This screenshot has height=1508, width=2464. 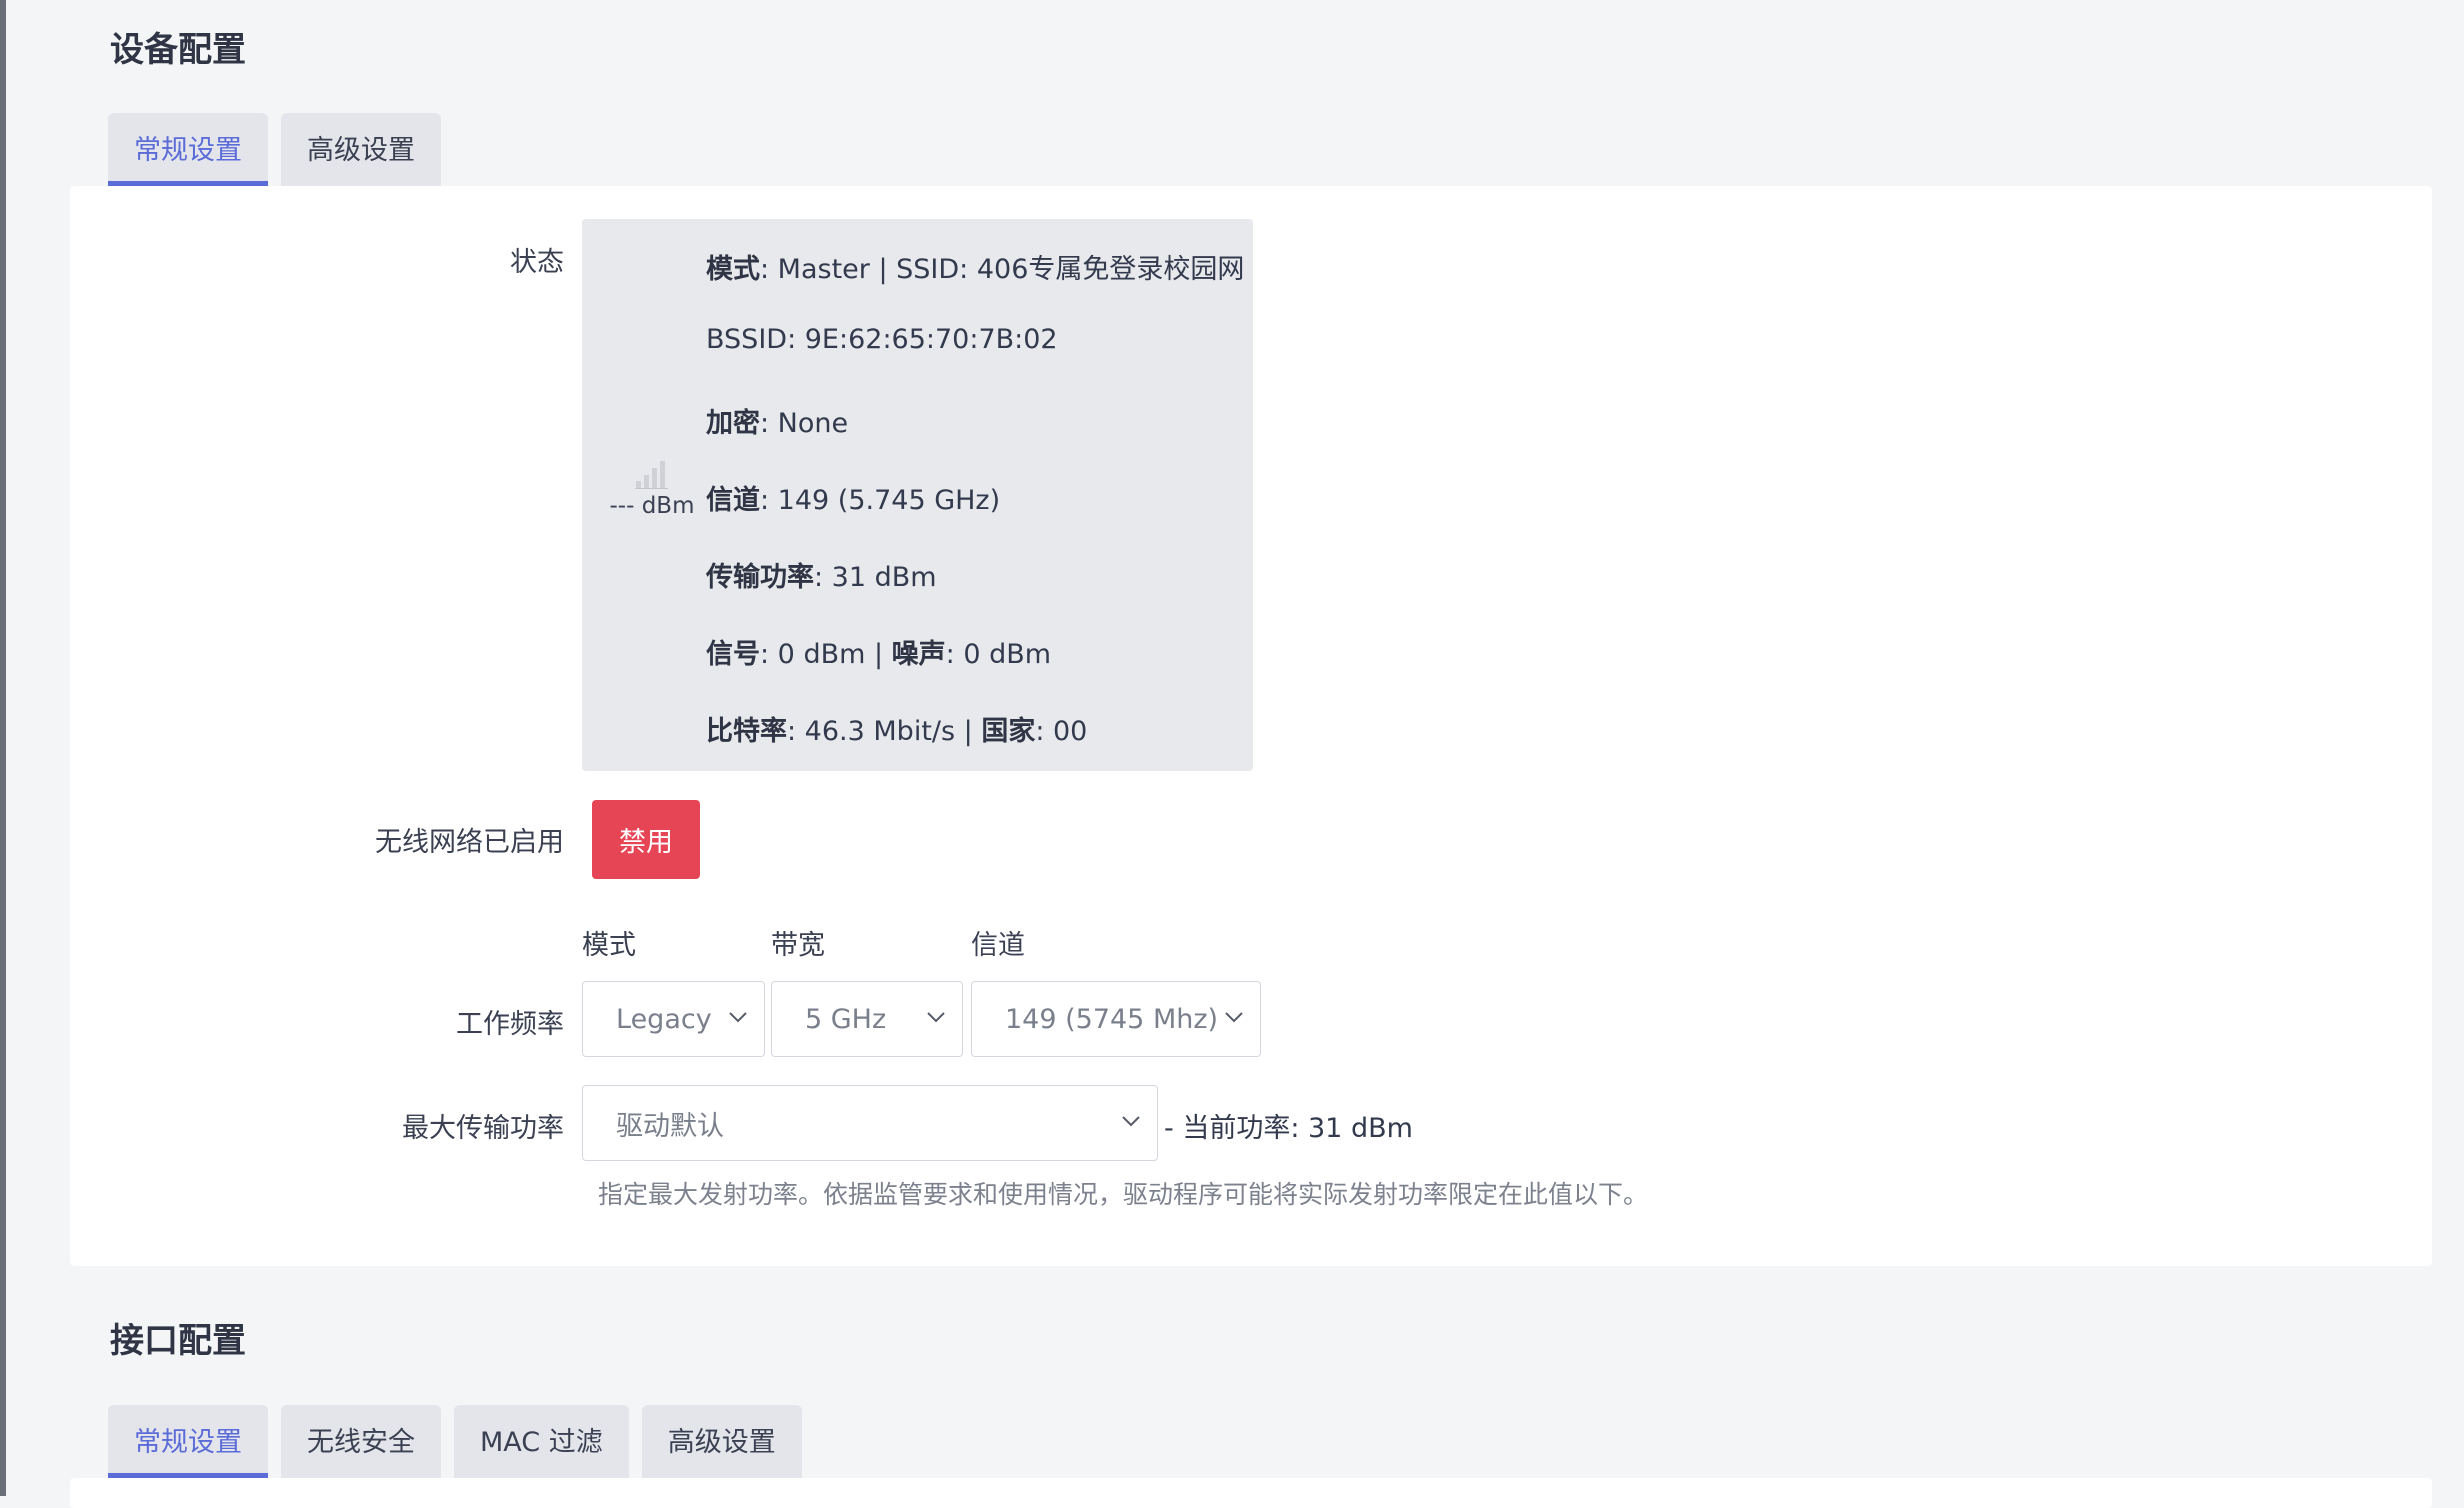 What do you see at coordinates (274, 149) in the screenshot?
I see `device-tabs: 常规设置 高级设置` at bounding box center [274, 149].